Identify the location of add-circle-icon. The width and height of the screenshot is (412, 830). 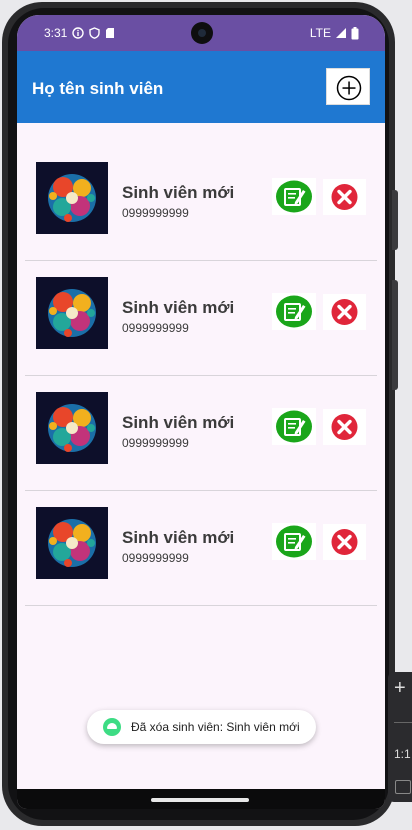
(349, 88).